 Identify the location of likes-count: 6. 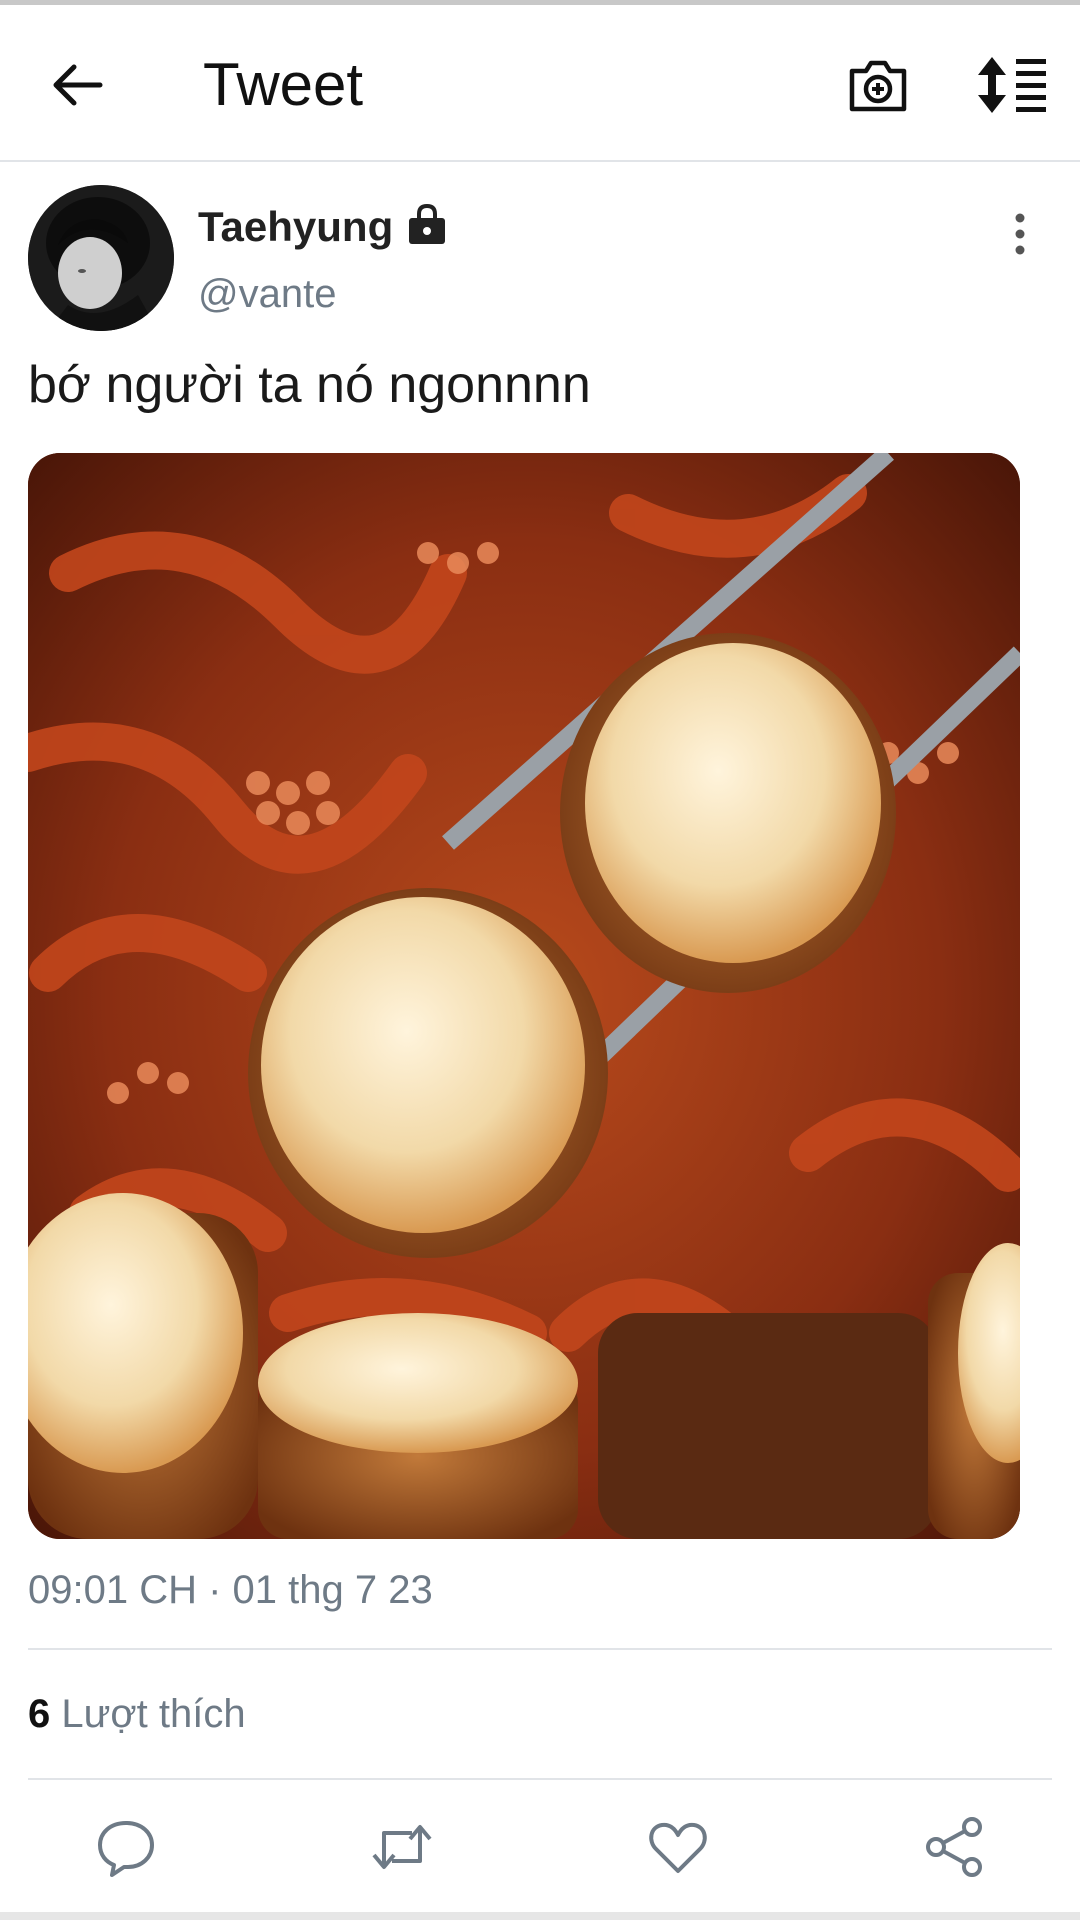
(39, 1714).